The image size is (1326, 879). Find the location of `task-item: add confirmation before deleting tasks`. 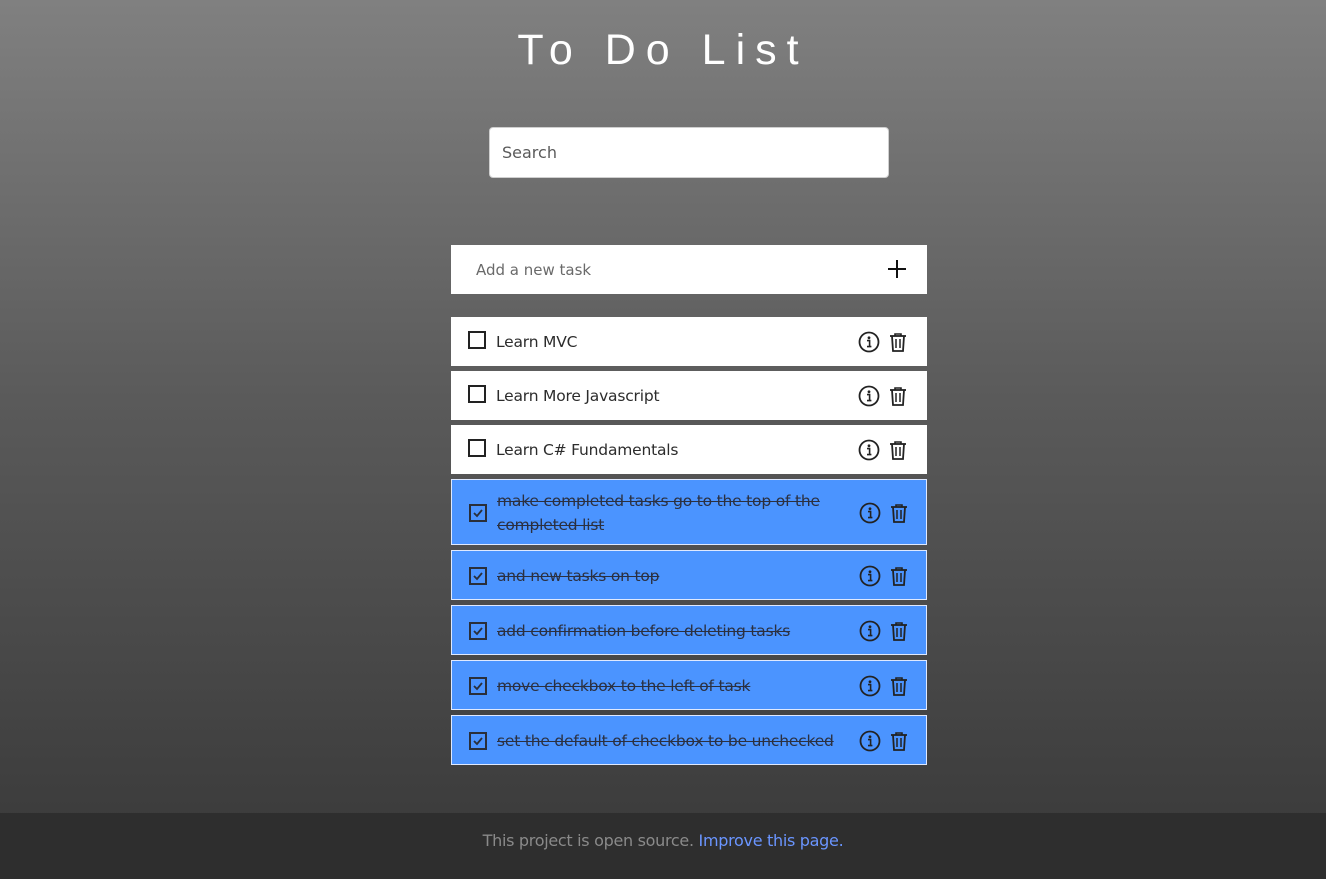

task-item: add confirmation before deleting tasks is located at coordinates (689, 630).